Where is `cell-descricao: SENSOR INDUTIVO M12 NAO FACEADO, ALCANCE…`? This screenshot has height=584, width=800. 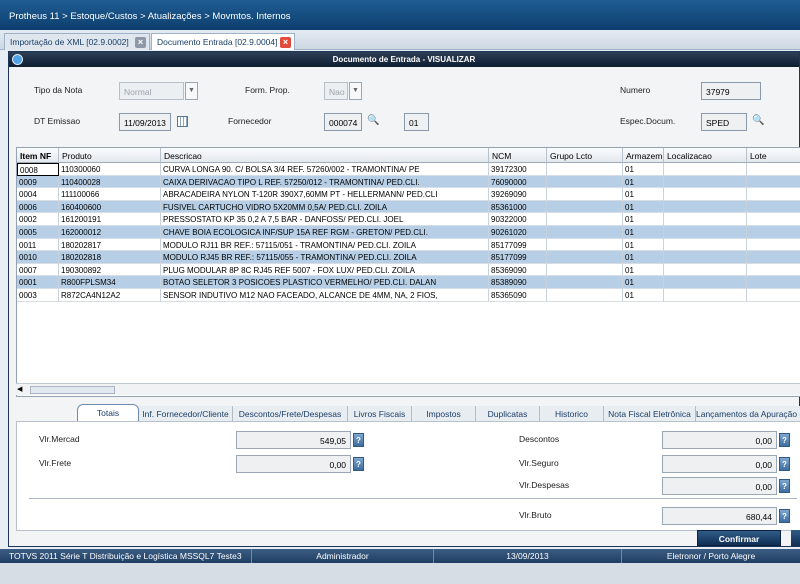 cell-descricao: SENSOR INDUTIVO M12 NAO FACEADO, ALCANCE… is located at coordinates (325, 295).